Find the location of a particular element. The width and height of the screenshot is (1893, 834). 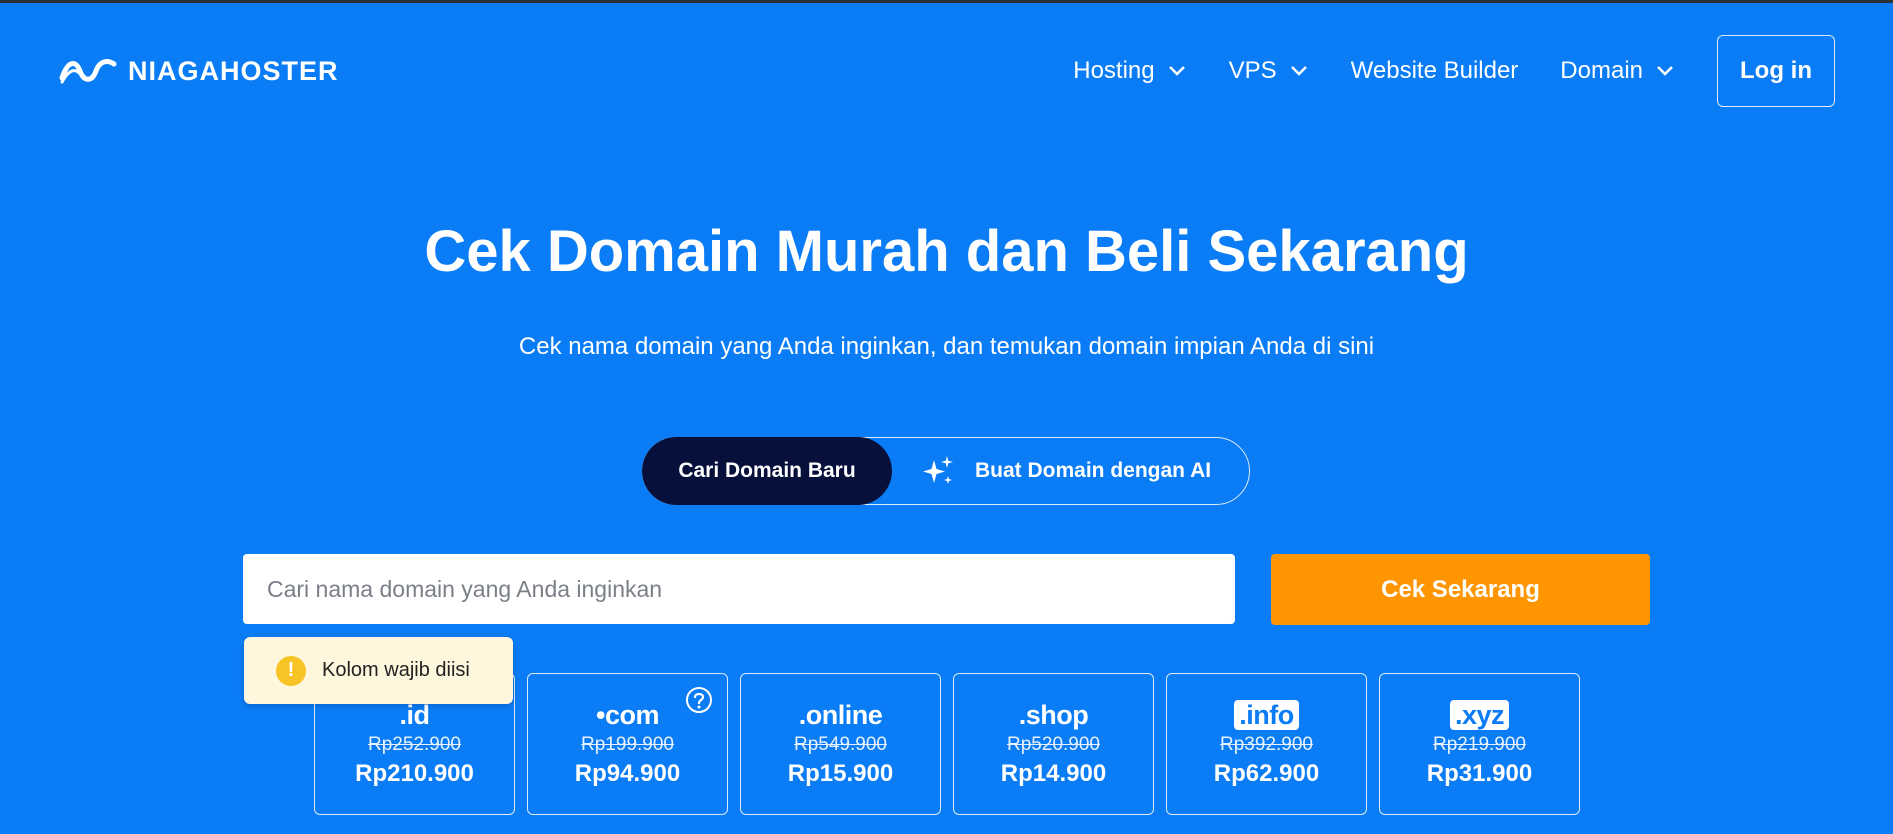

nav-item-label: Website Builder is located at coordinates (1434, 70).